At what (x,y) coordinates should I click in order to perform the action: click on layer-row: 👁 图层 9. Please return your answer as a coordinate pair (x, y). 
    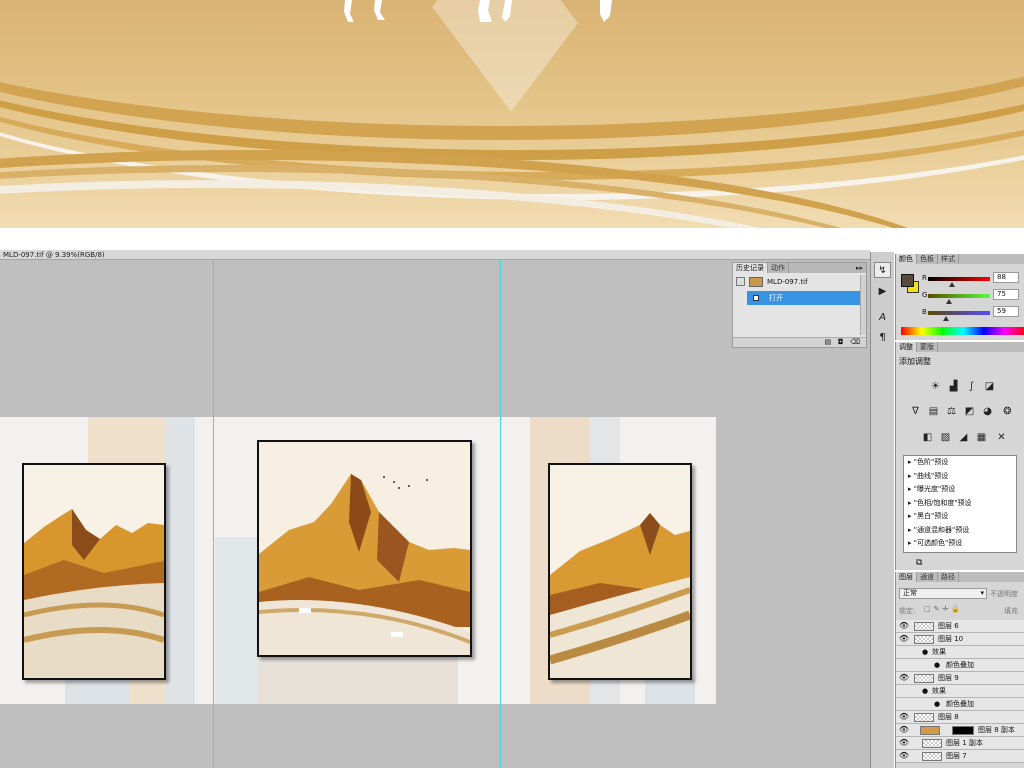
    Looking at the image, I should click on (960, 678).